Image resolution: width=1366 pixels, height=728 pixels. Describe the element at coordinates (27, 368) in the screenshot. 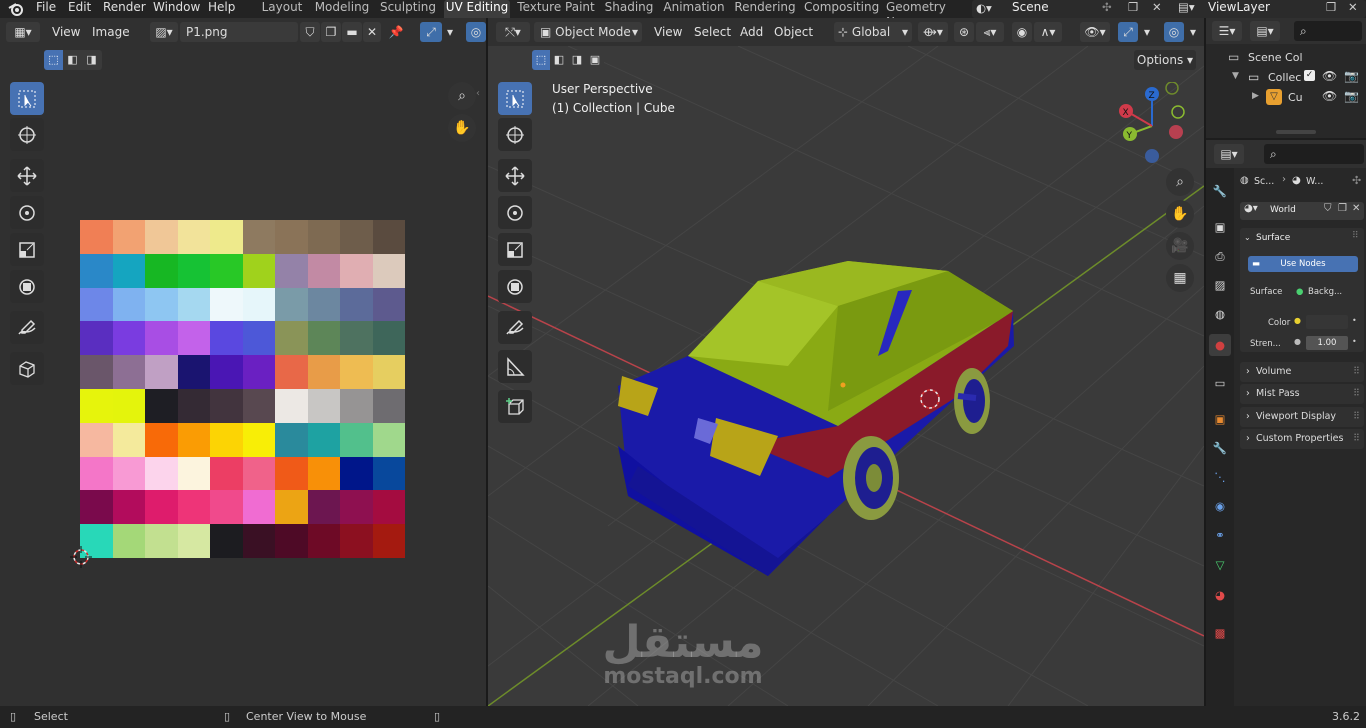

I see `rip-region-tool-icon` at that location.